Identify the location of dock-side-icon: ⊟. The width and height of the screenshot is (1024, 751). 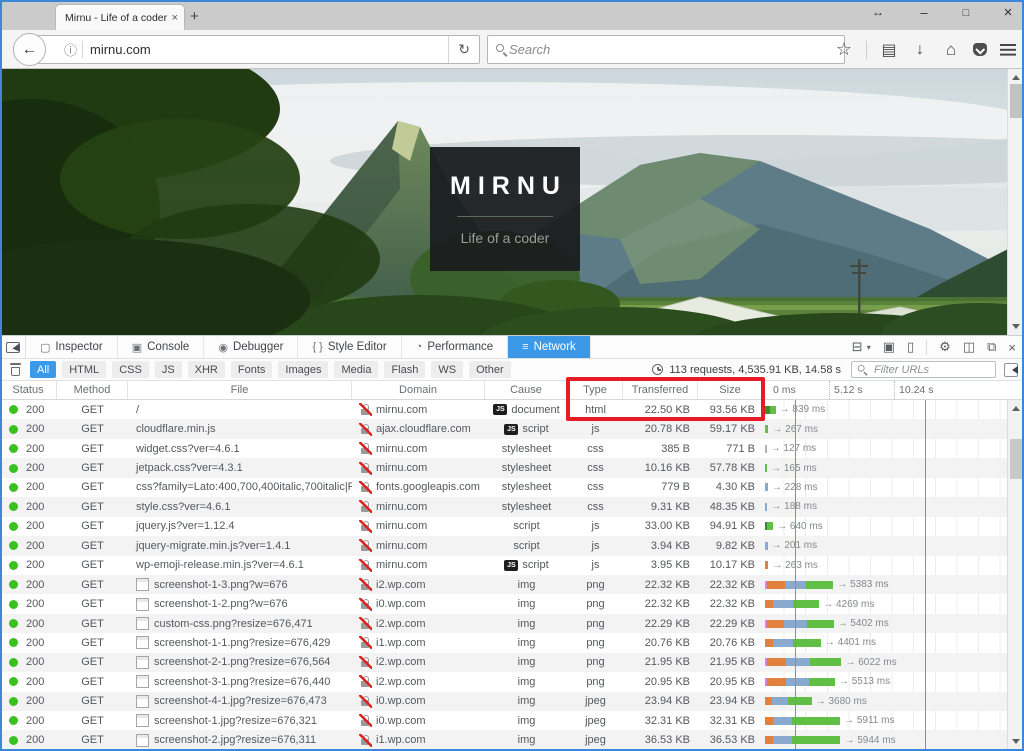
(857, 347).